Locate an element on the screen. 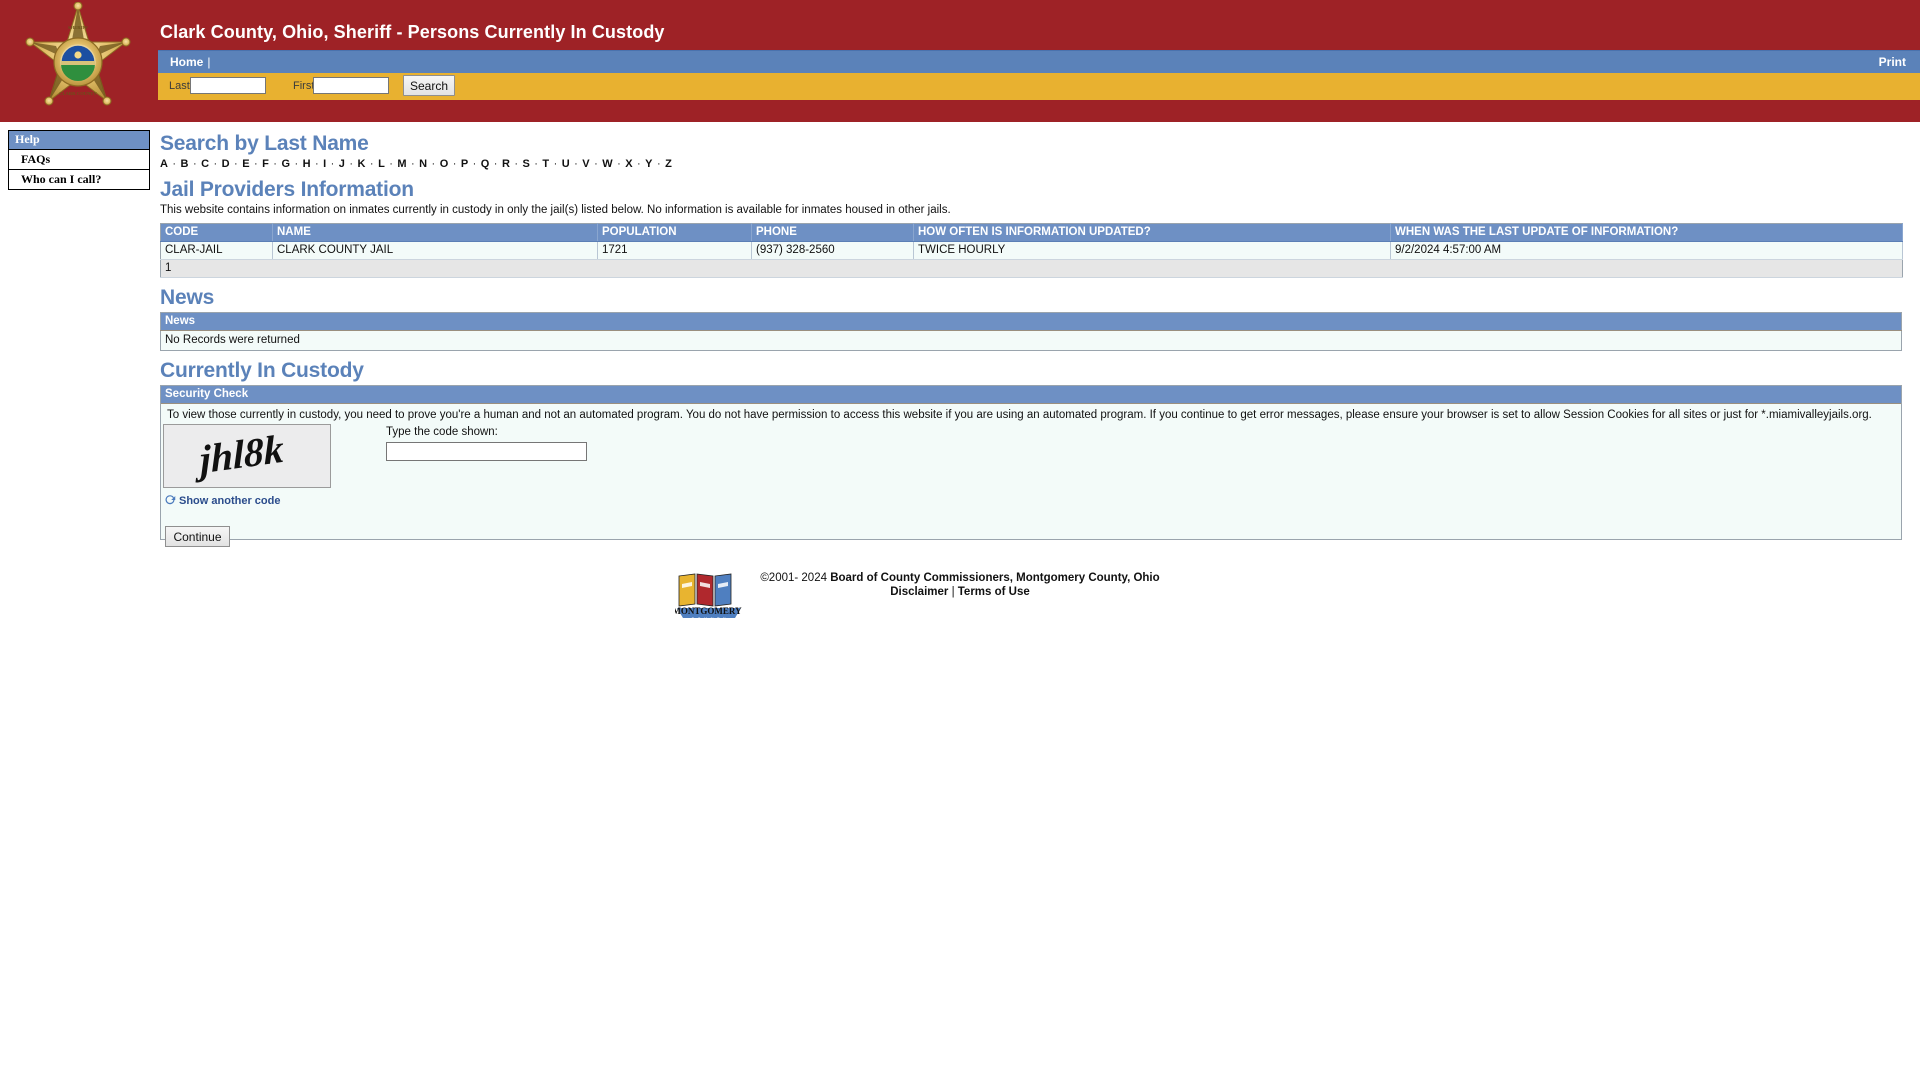 This screenshot has width=1920, height=1080. disclaimer-link: Disclaimer is located at coordinates (919, 592).